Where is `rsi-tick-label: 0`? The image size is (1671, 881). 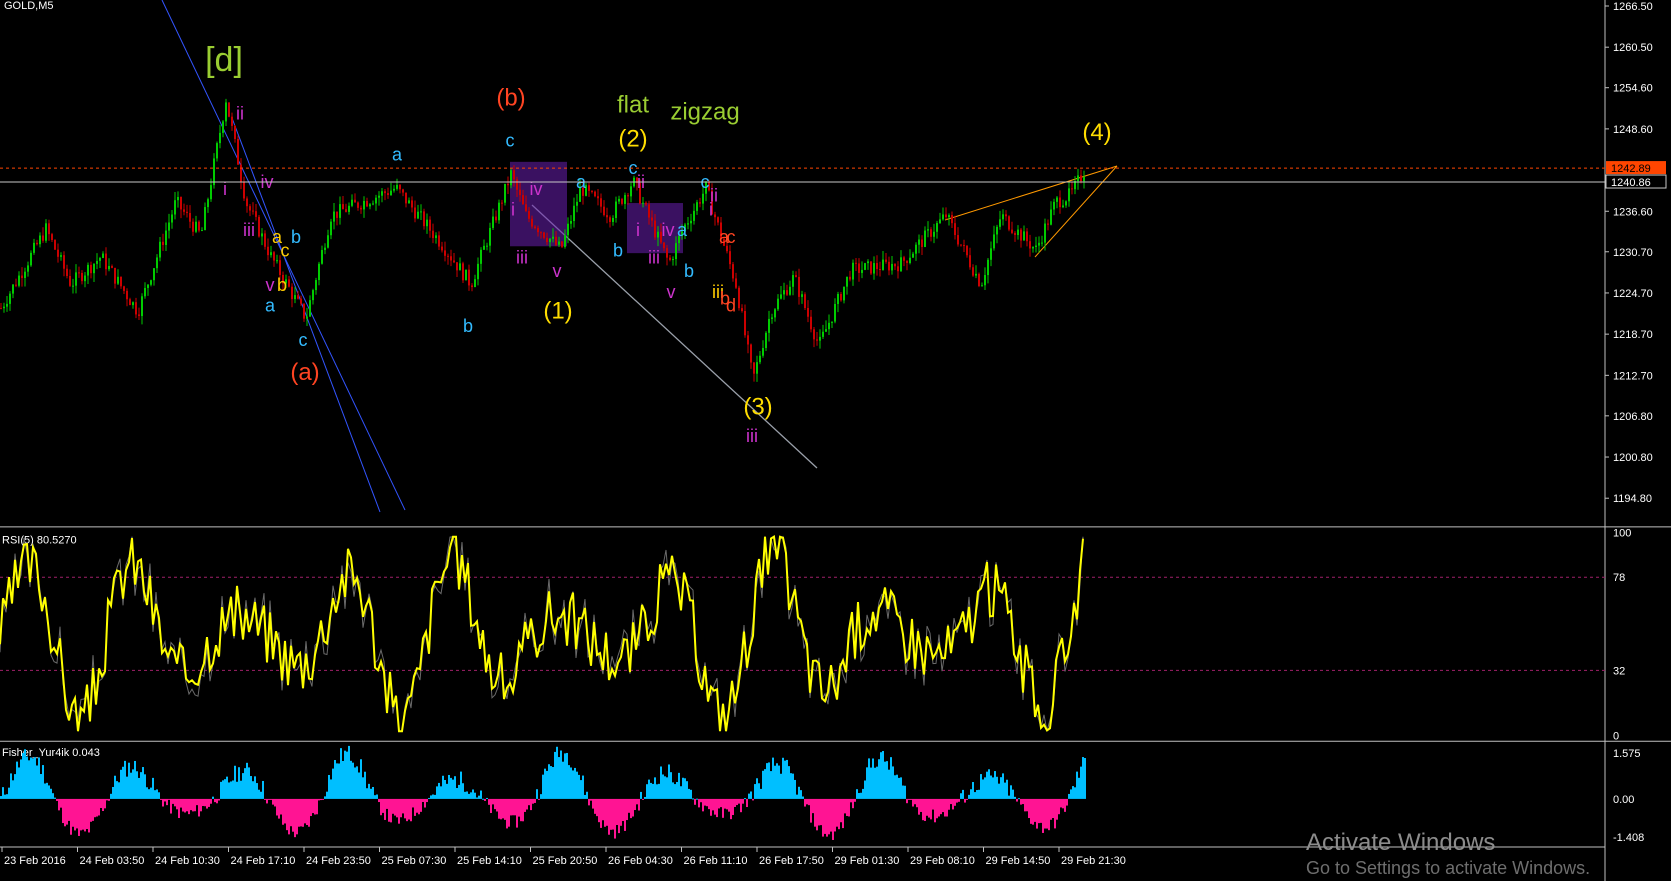 rsi-tick-label: 0 is located at coordinates (1616, 736).